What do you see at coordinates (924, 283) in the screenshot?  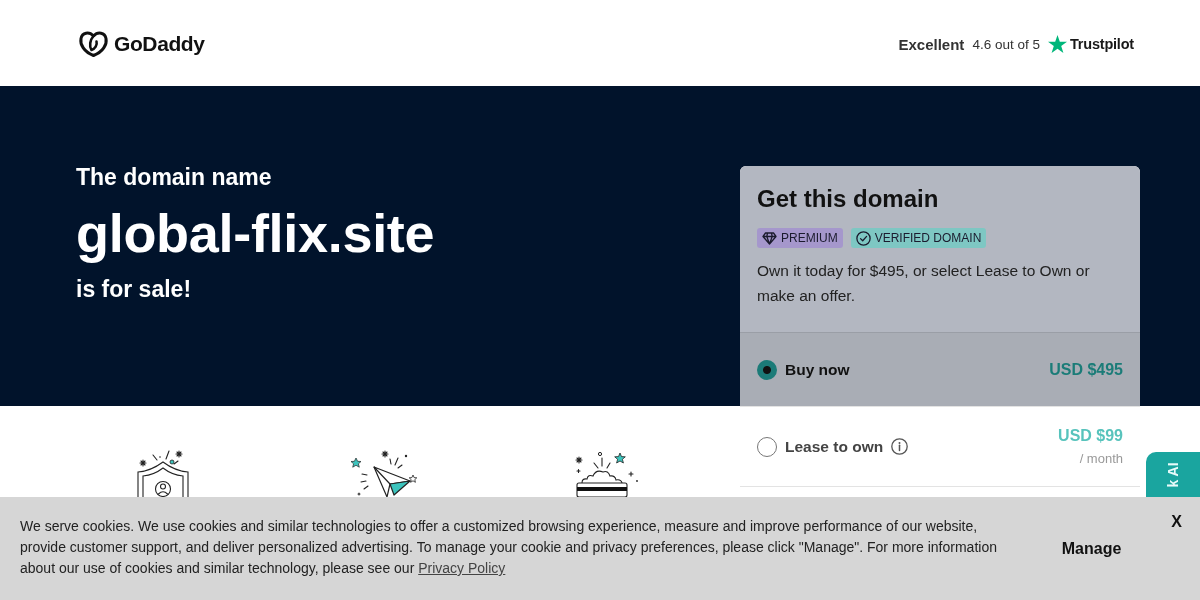 I see `card-description: Own it today for $495, or select Lease to Own or make an offer.` at bounding box center [924, 283].